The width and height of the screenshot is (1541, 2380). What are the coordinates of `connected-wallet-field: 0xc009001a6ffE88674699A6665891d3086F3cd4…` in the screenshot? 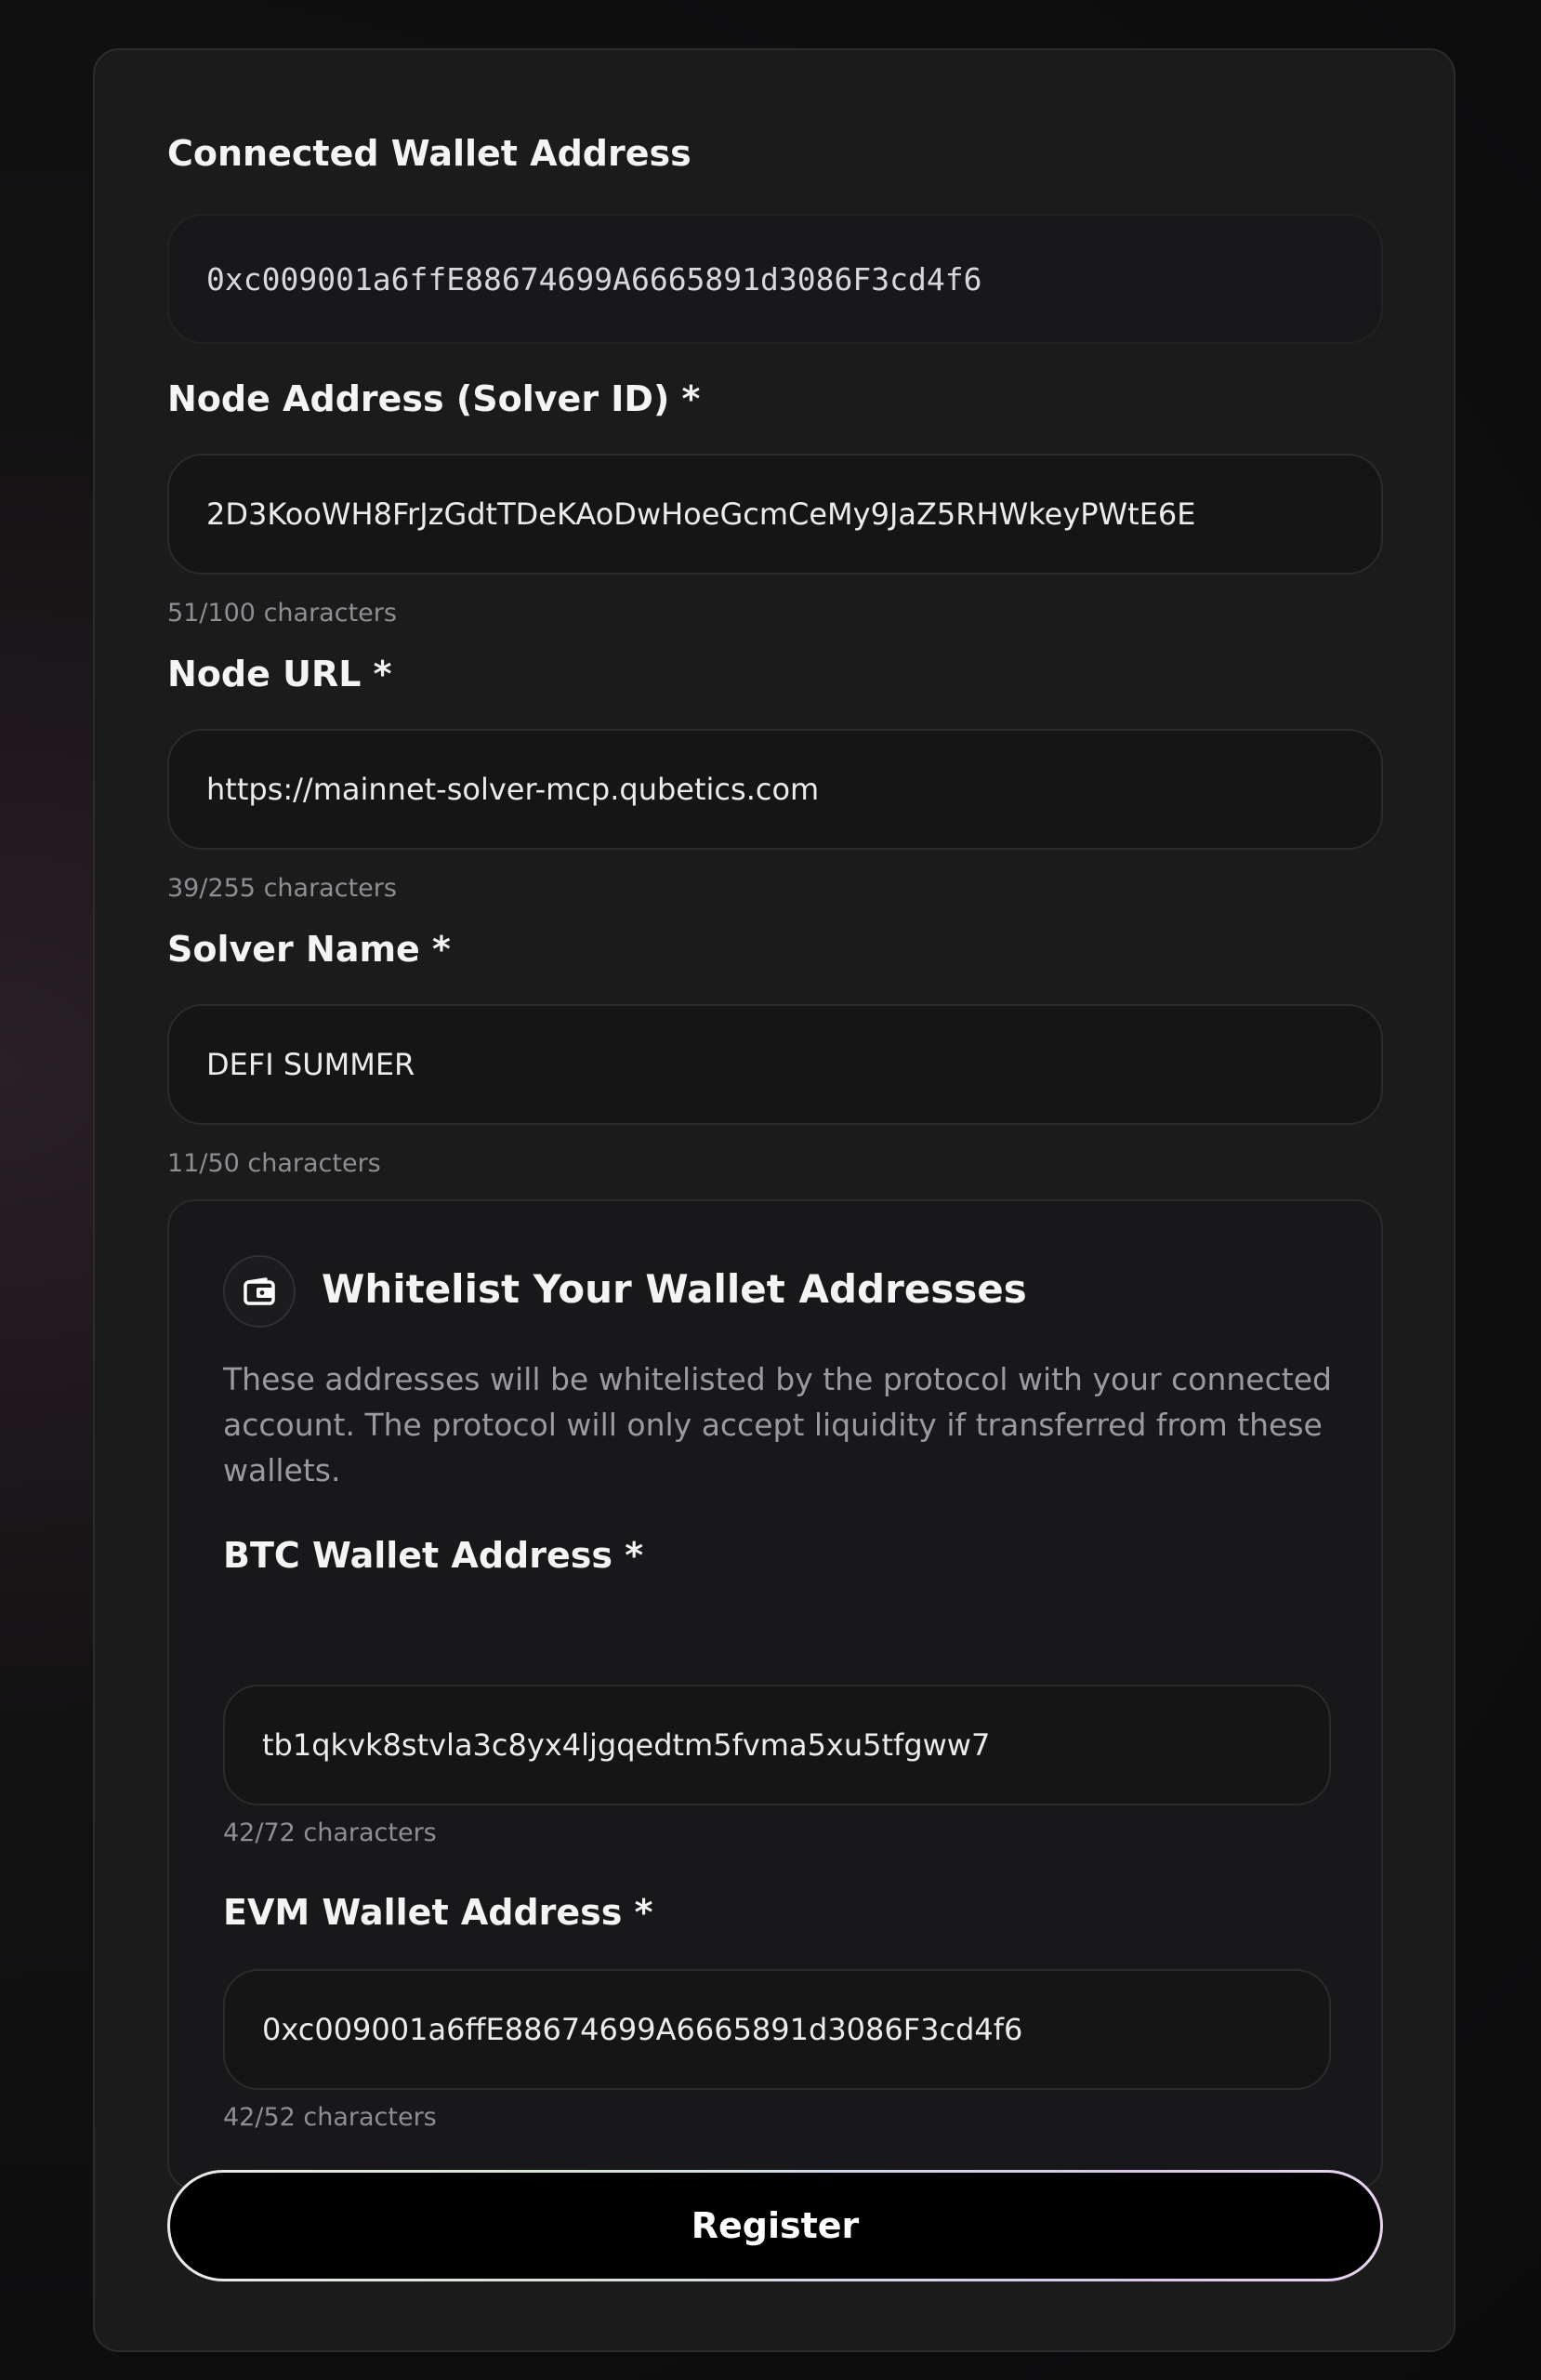 It's located at (775, 279).